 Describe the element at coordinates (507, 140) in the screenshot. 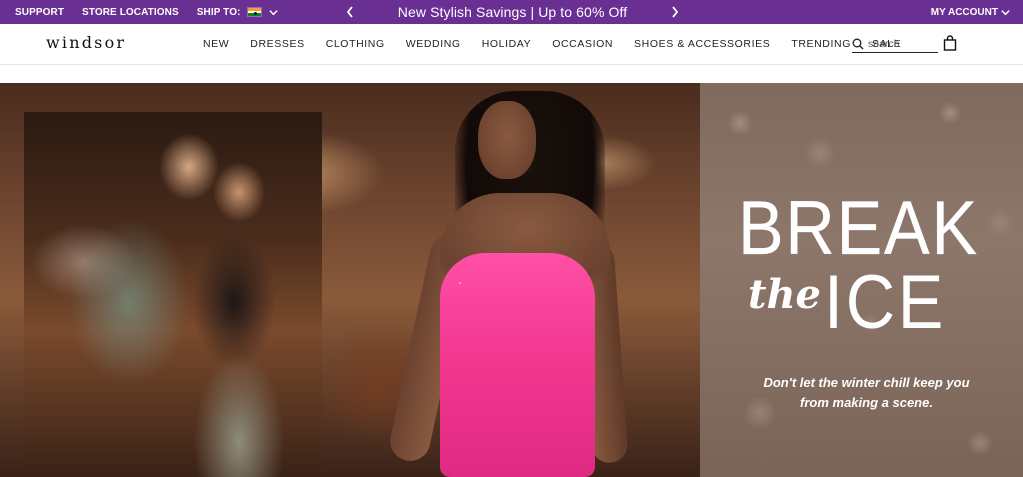

I see `model-head` at that location.